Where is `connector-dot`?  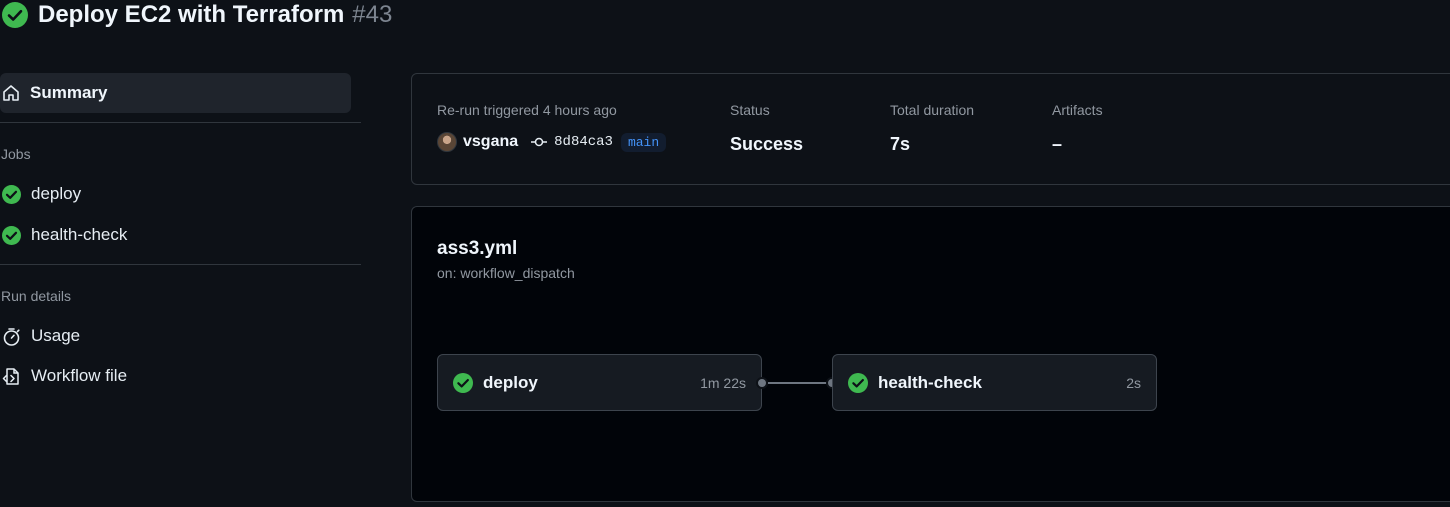
connector-dot is located at coordinates (762, 383).